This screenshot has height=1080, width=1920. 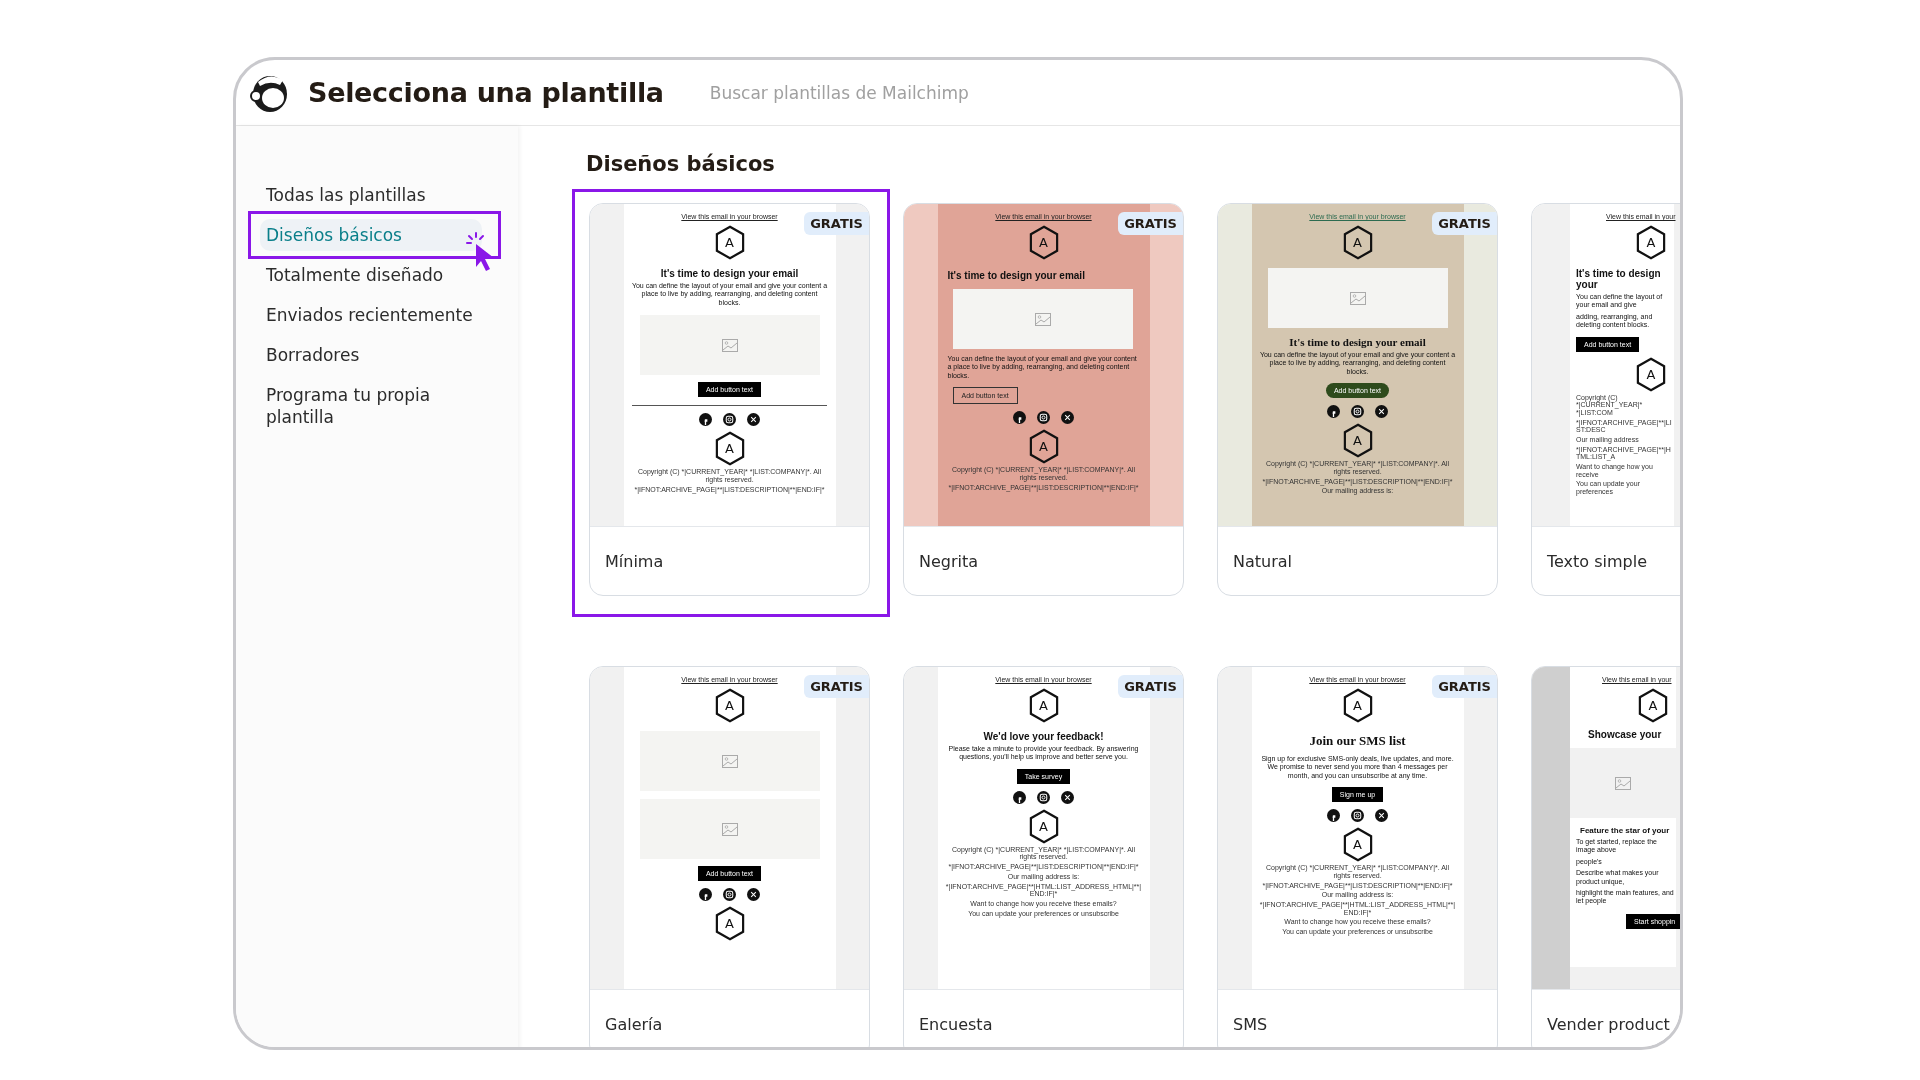 What do you see at coordinates (1043, 560) in the screenshot?
I see `template-name: Negrita` at bounding box center [1043, 560].